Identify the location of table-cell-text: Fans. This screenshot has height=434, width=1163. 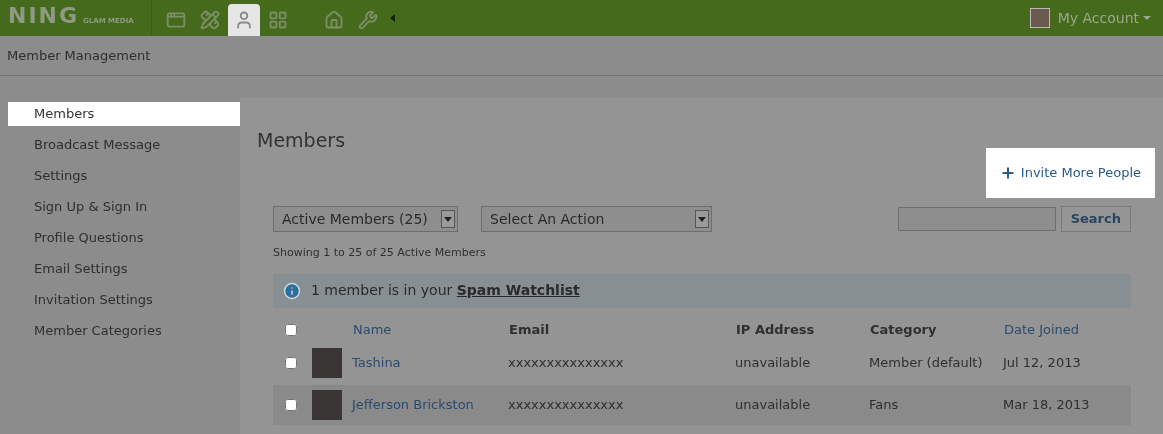
(884, 404).